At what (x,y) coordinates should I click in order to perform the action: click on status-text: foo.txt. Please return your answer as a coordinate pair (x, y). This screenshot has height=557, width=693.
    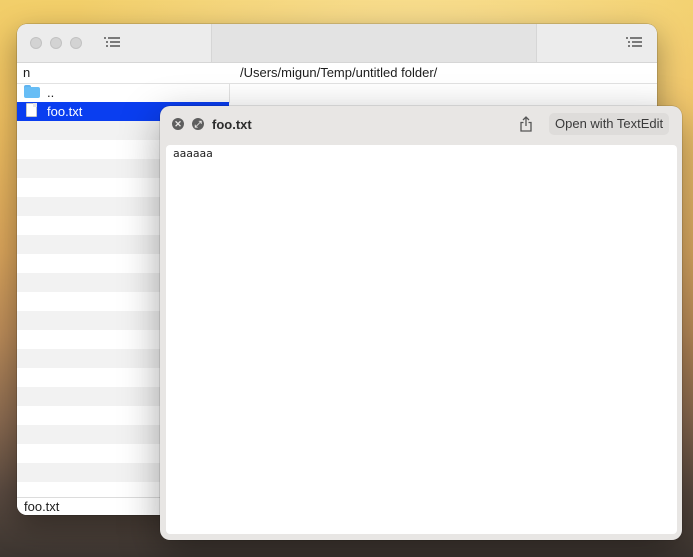
    Looking at the image, I should click on (42, 506).